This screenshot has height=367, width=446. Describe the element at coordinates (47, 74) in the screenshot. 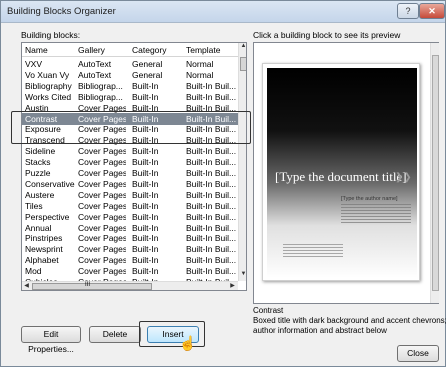

I see `cell-name: Vo Xuan Vy` at that location.